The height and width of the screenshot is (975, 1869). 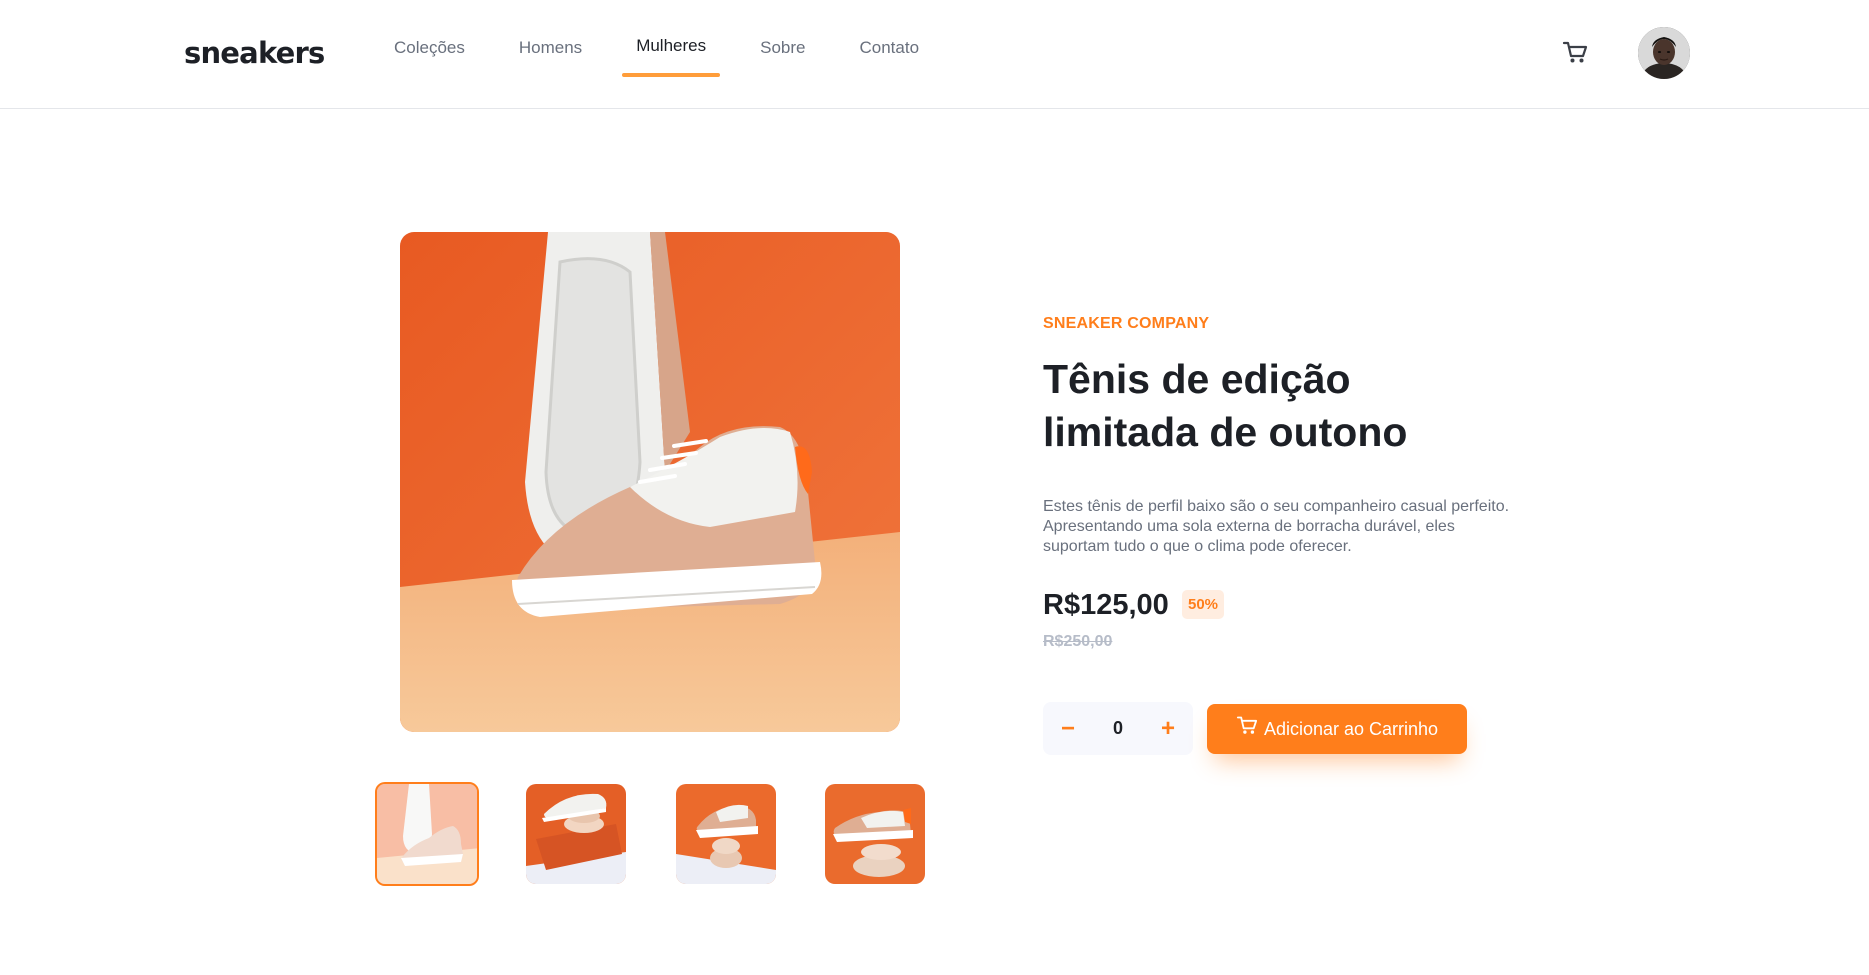 I want to click on quantity-stepper: − 0 +, so click(x=1118, y=728).